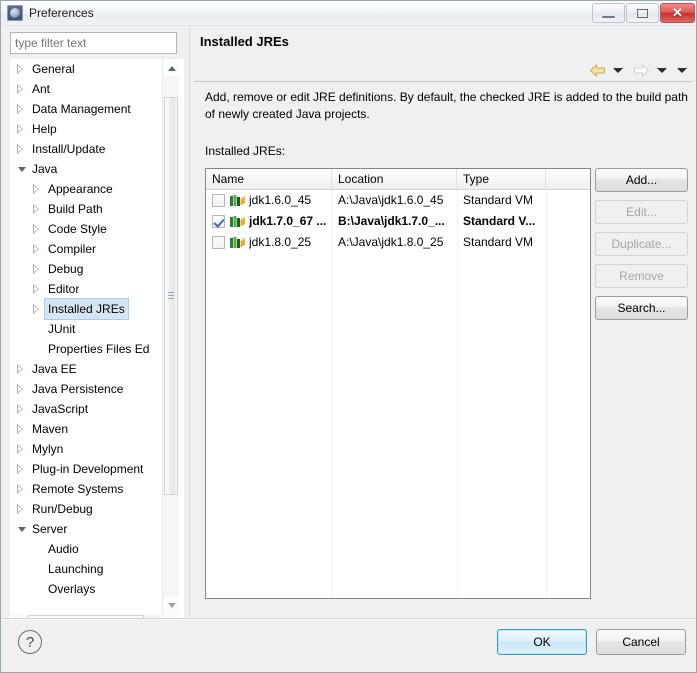 This screenshot has height=673, width=697. What do you see at coordinates (682, 70) in the screenshot?
I see `page-menu-chevron-down-icon` at bounding box center [682, 70].